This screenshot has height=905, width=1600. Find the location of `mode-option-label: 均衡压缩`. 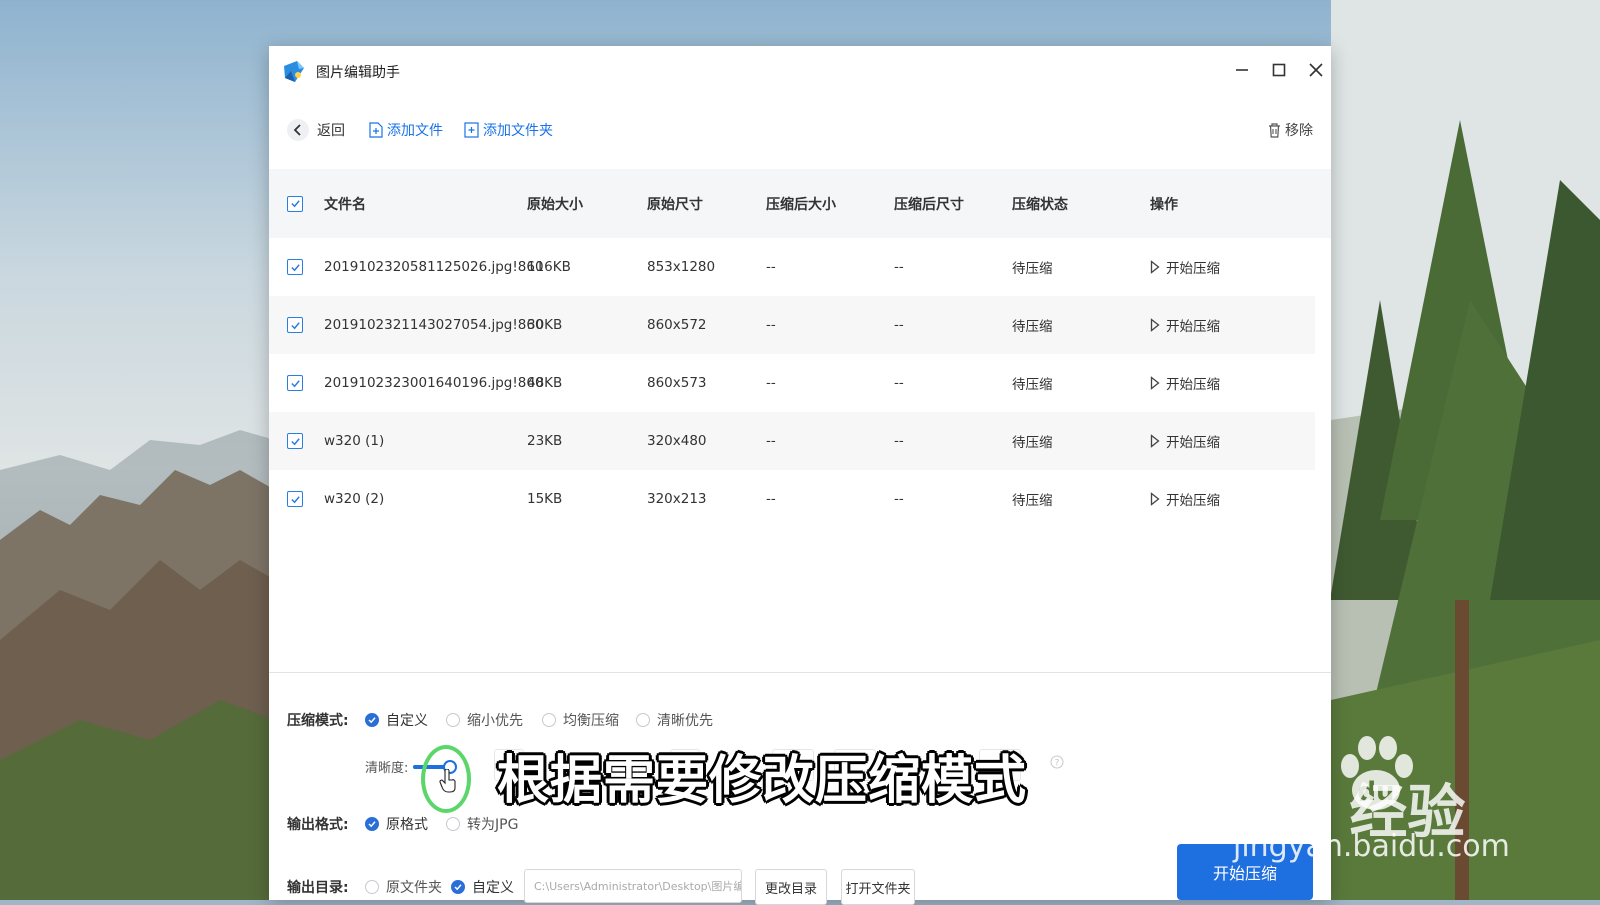

mode-option-label: 均衡压缩 is located at coordinates (591, 721).